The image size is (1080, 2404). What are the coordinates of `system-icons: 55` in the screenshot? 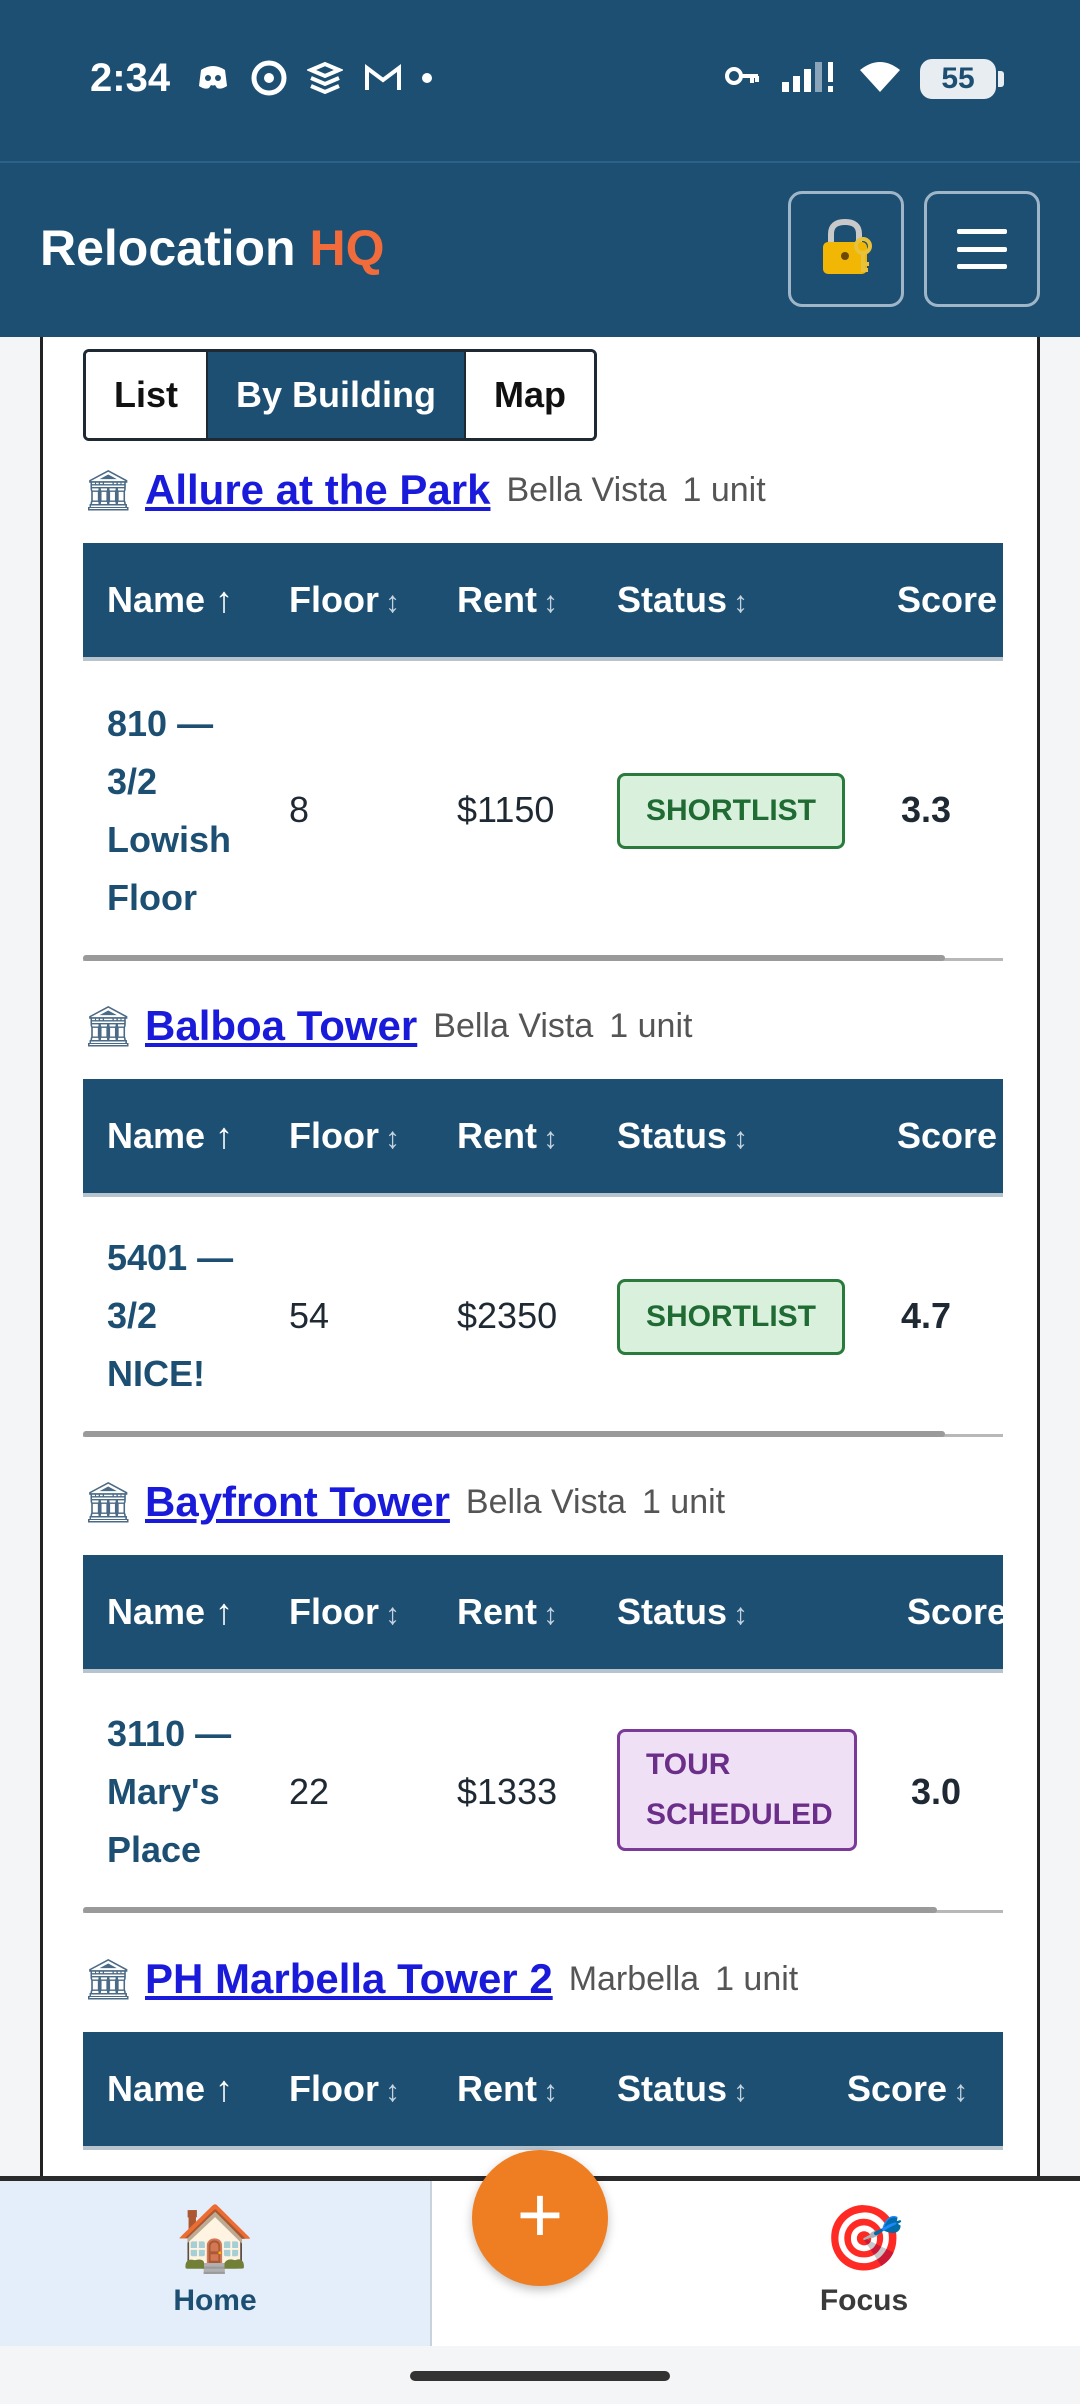 It's located at (864, 78).